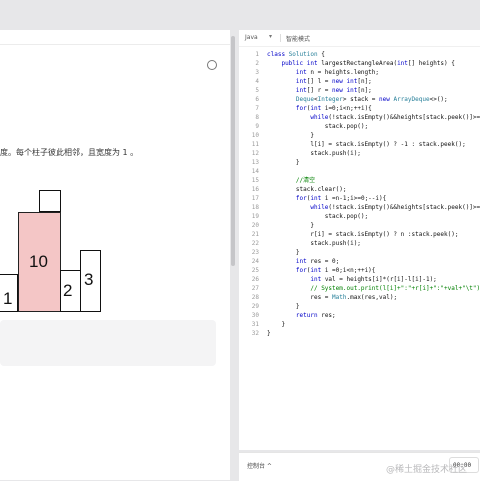 The width and height of the screenshot is (480, 481). What do you see at coordinates (257, 117) in the screenshot?
I see `line-number: 8` at bounding box center [257, 117].